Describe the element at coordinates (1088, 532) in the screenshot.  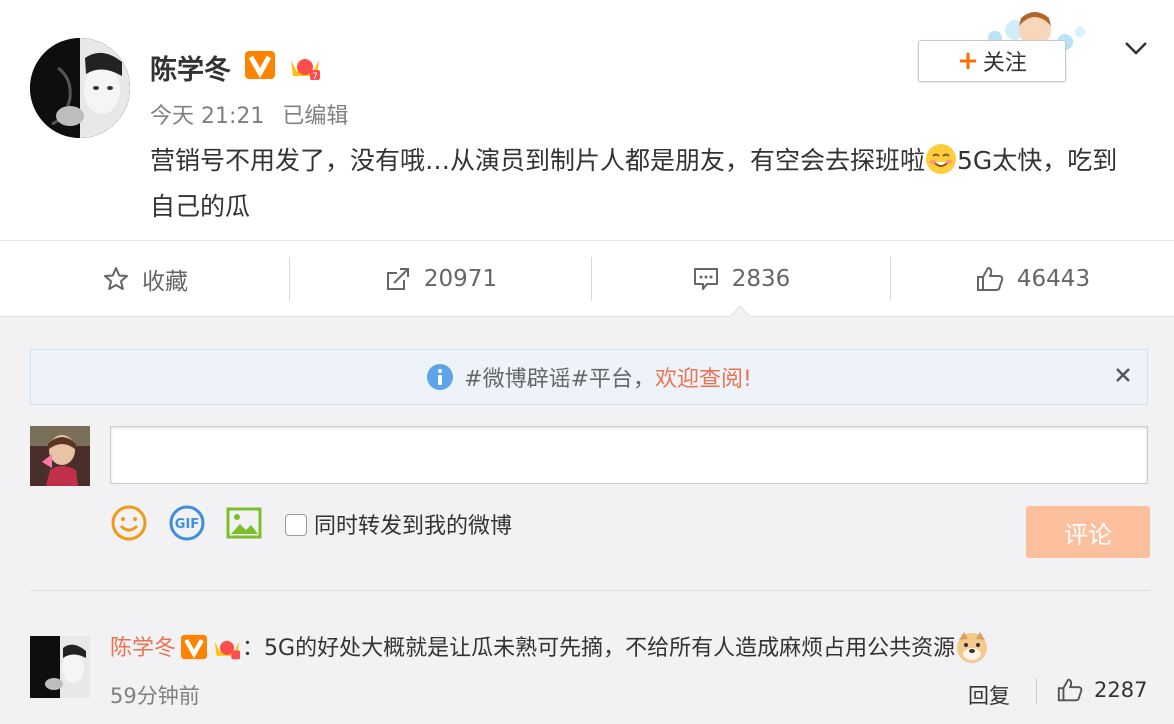
I see `submit-comment-button: 评论` at that location.